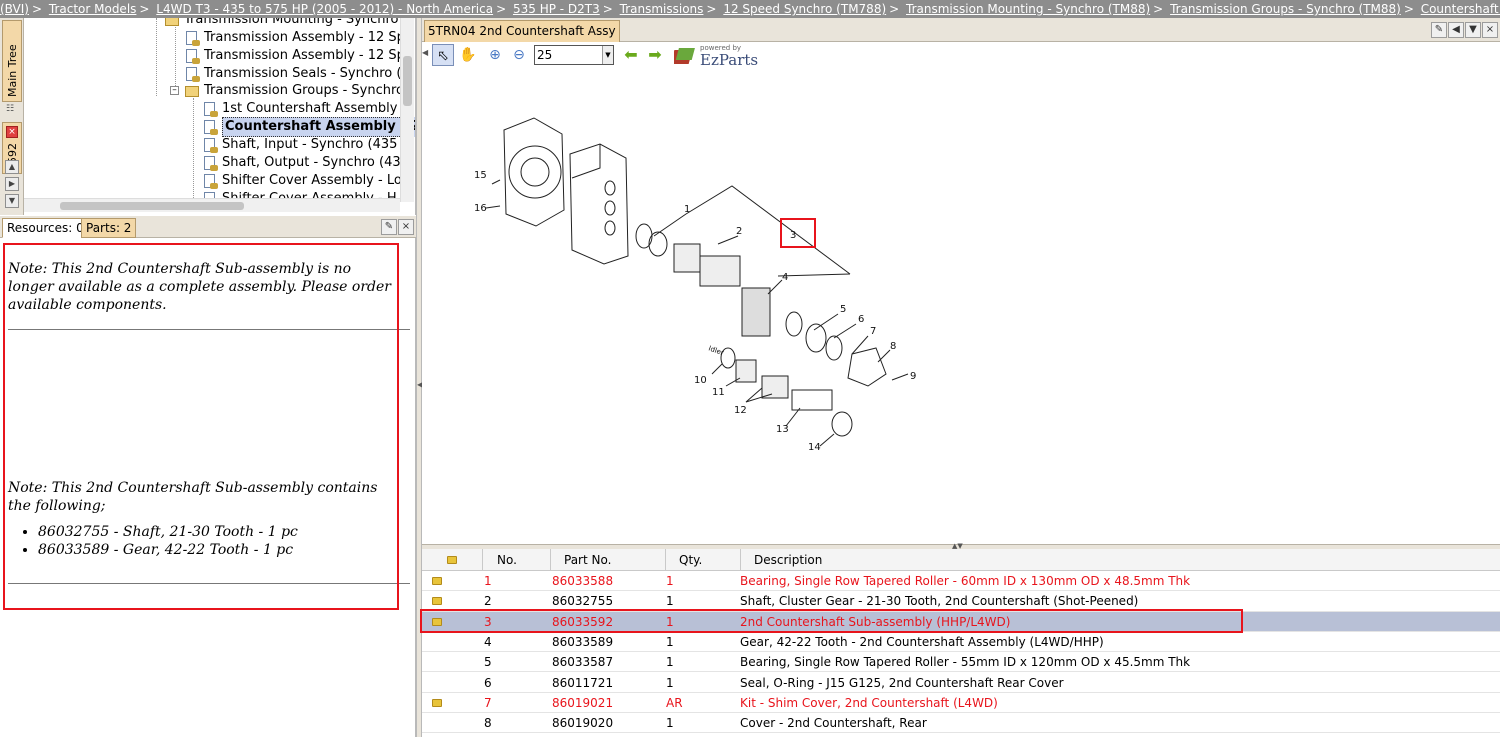  I want to click on arrow-left-icon: ⬅, so click(631, 55).